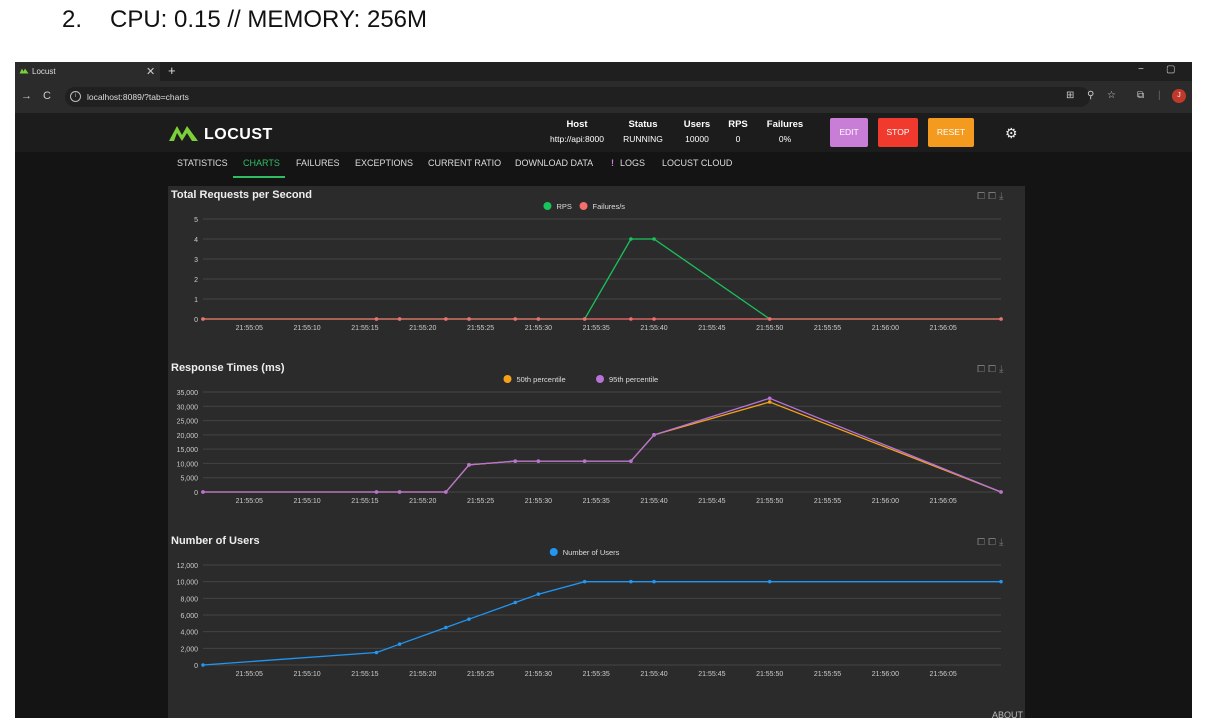 The height and width of the screenshot is (727, 1205). Describe the element at coordinates (196, 240) in the screenshot. I see `y-tick-label-rps-4: 4` at that location.